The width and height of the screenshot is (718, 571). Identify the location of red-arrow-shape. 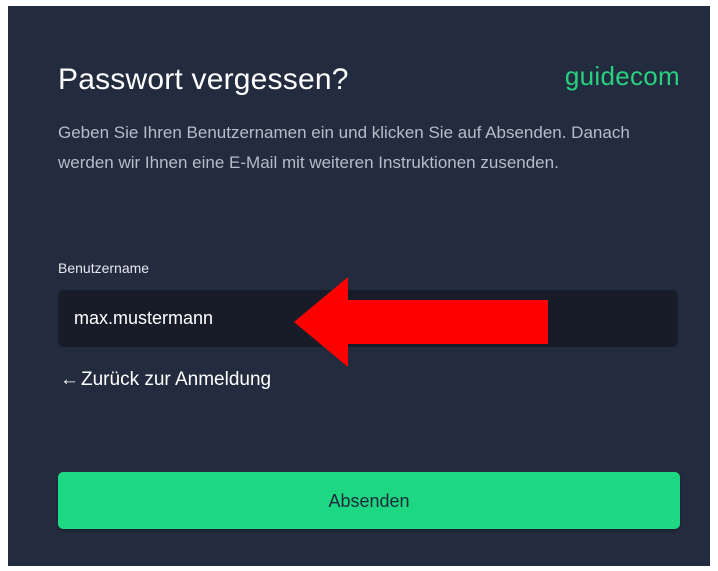
(421, 322).